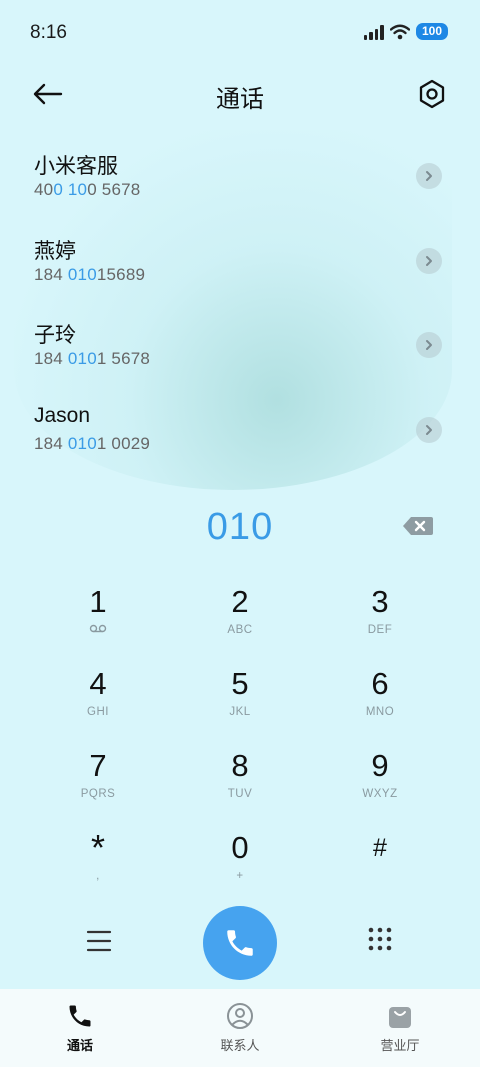 The height and width of the screenshot is (1067, 480). Describe the element at coordinates (121, 274) in the screenshot. I see `number-segment: 15689` at that location.